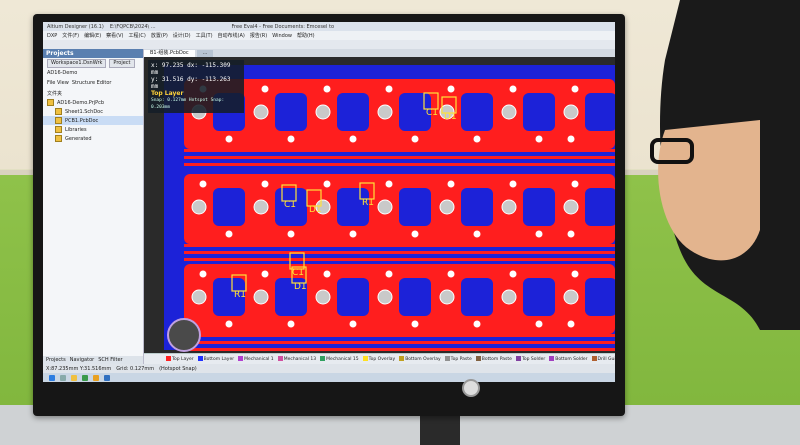 The image size is (800, 445). Describe the element at coordinates (184, 335) in the screenshot. I see `mounting-hole` at that location.